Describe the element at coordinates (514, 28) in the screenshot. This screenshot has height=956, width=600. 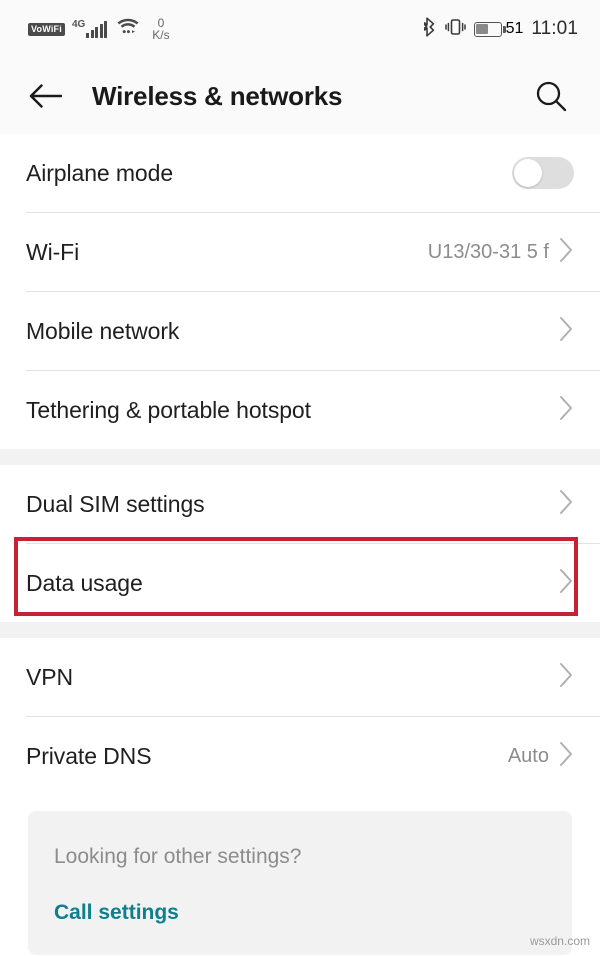
I see `battery-level-label: 51` at that location.